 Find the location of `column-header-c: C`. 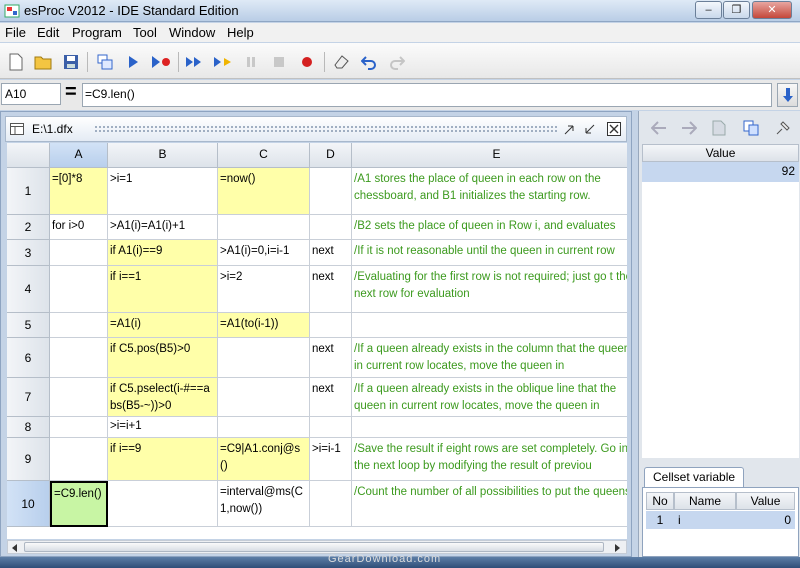

column-header-c: C is located at coordinates (264, 155).